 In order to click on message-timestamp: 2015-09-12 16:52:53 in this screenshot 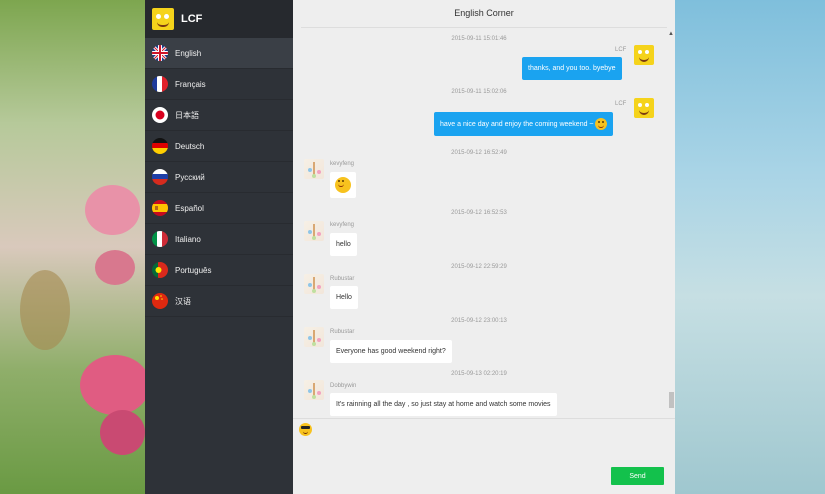, I will do `click(479, 212)`.